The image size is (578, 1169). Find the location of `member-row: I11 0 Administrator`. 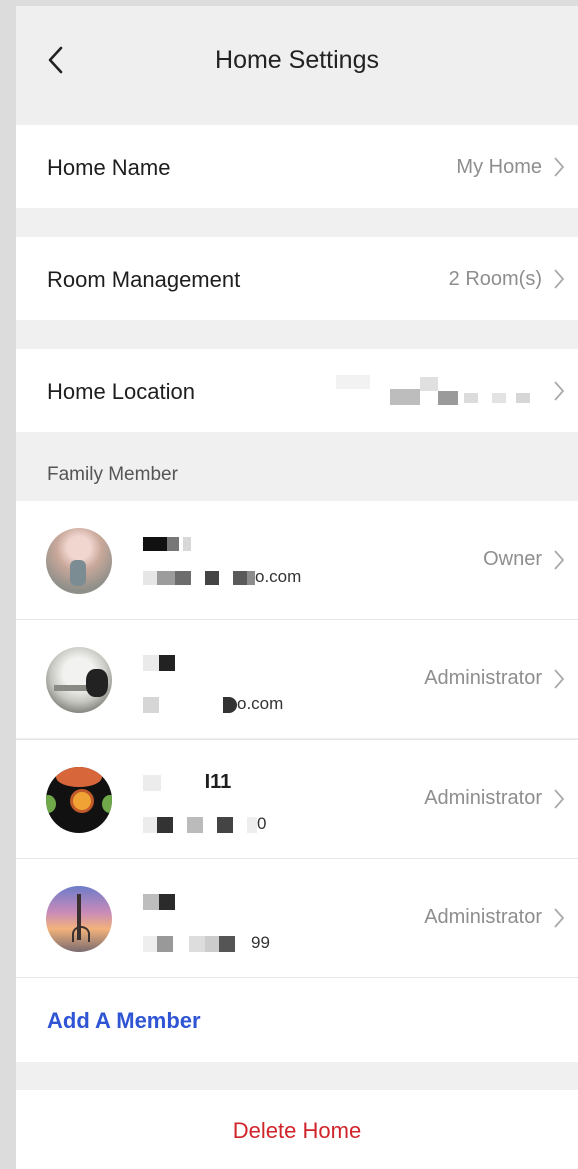

member-row: I11 0 Administrator is located at coordinates (297, 799).